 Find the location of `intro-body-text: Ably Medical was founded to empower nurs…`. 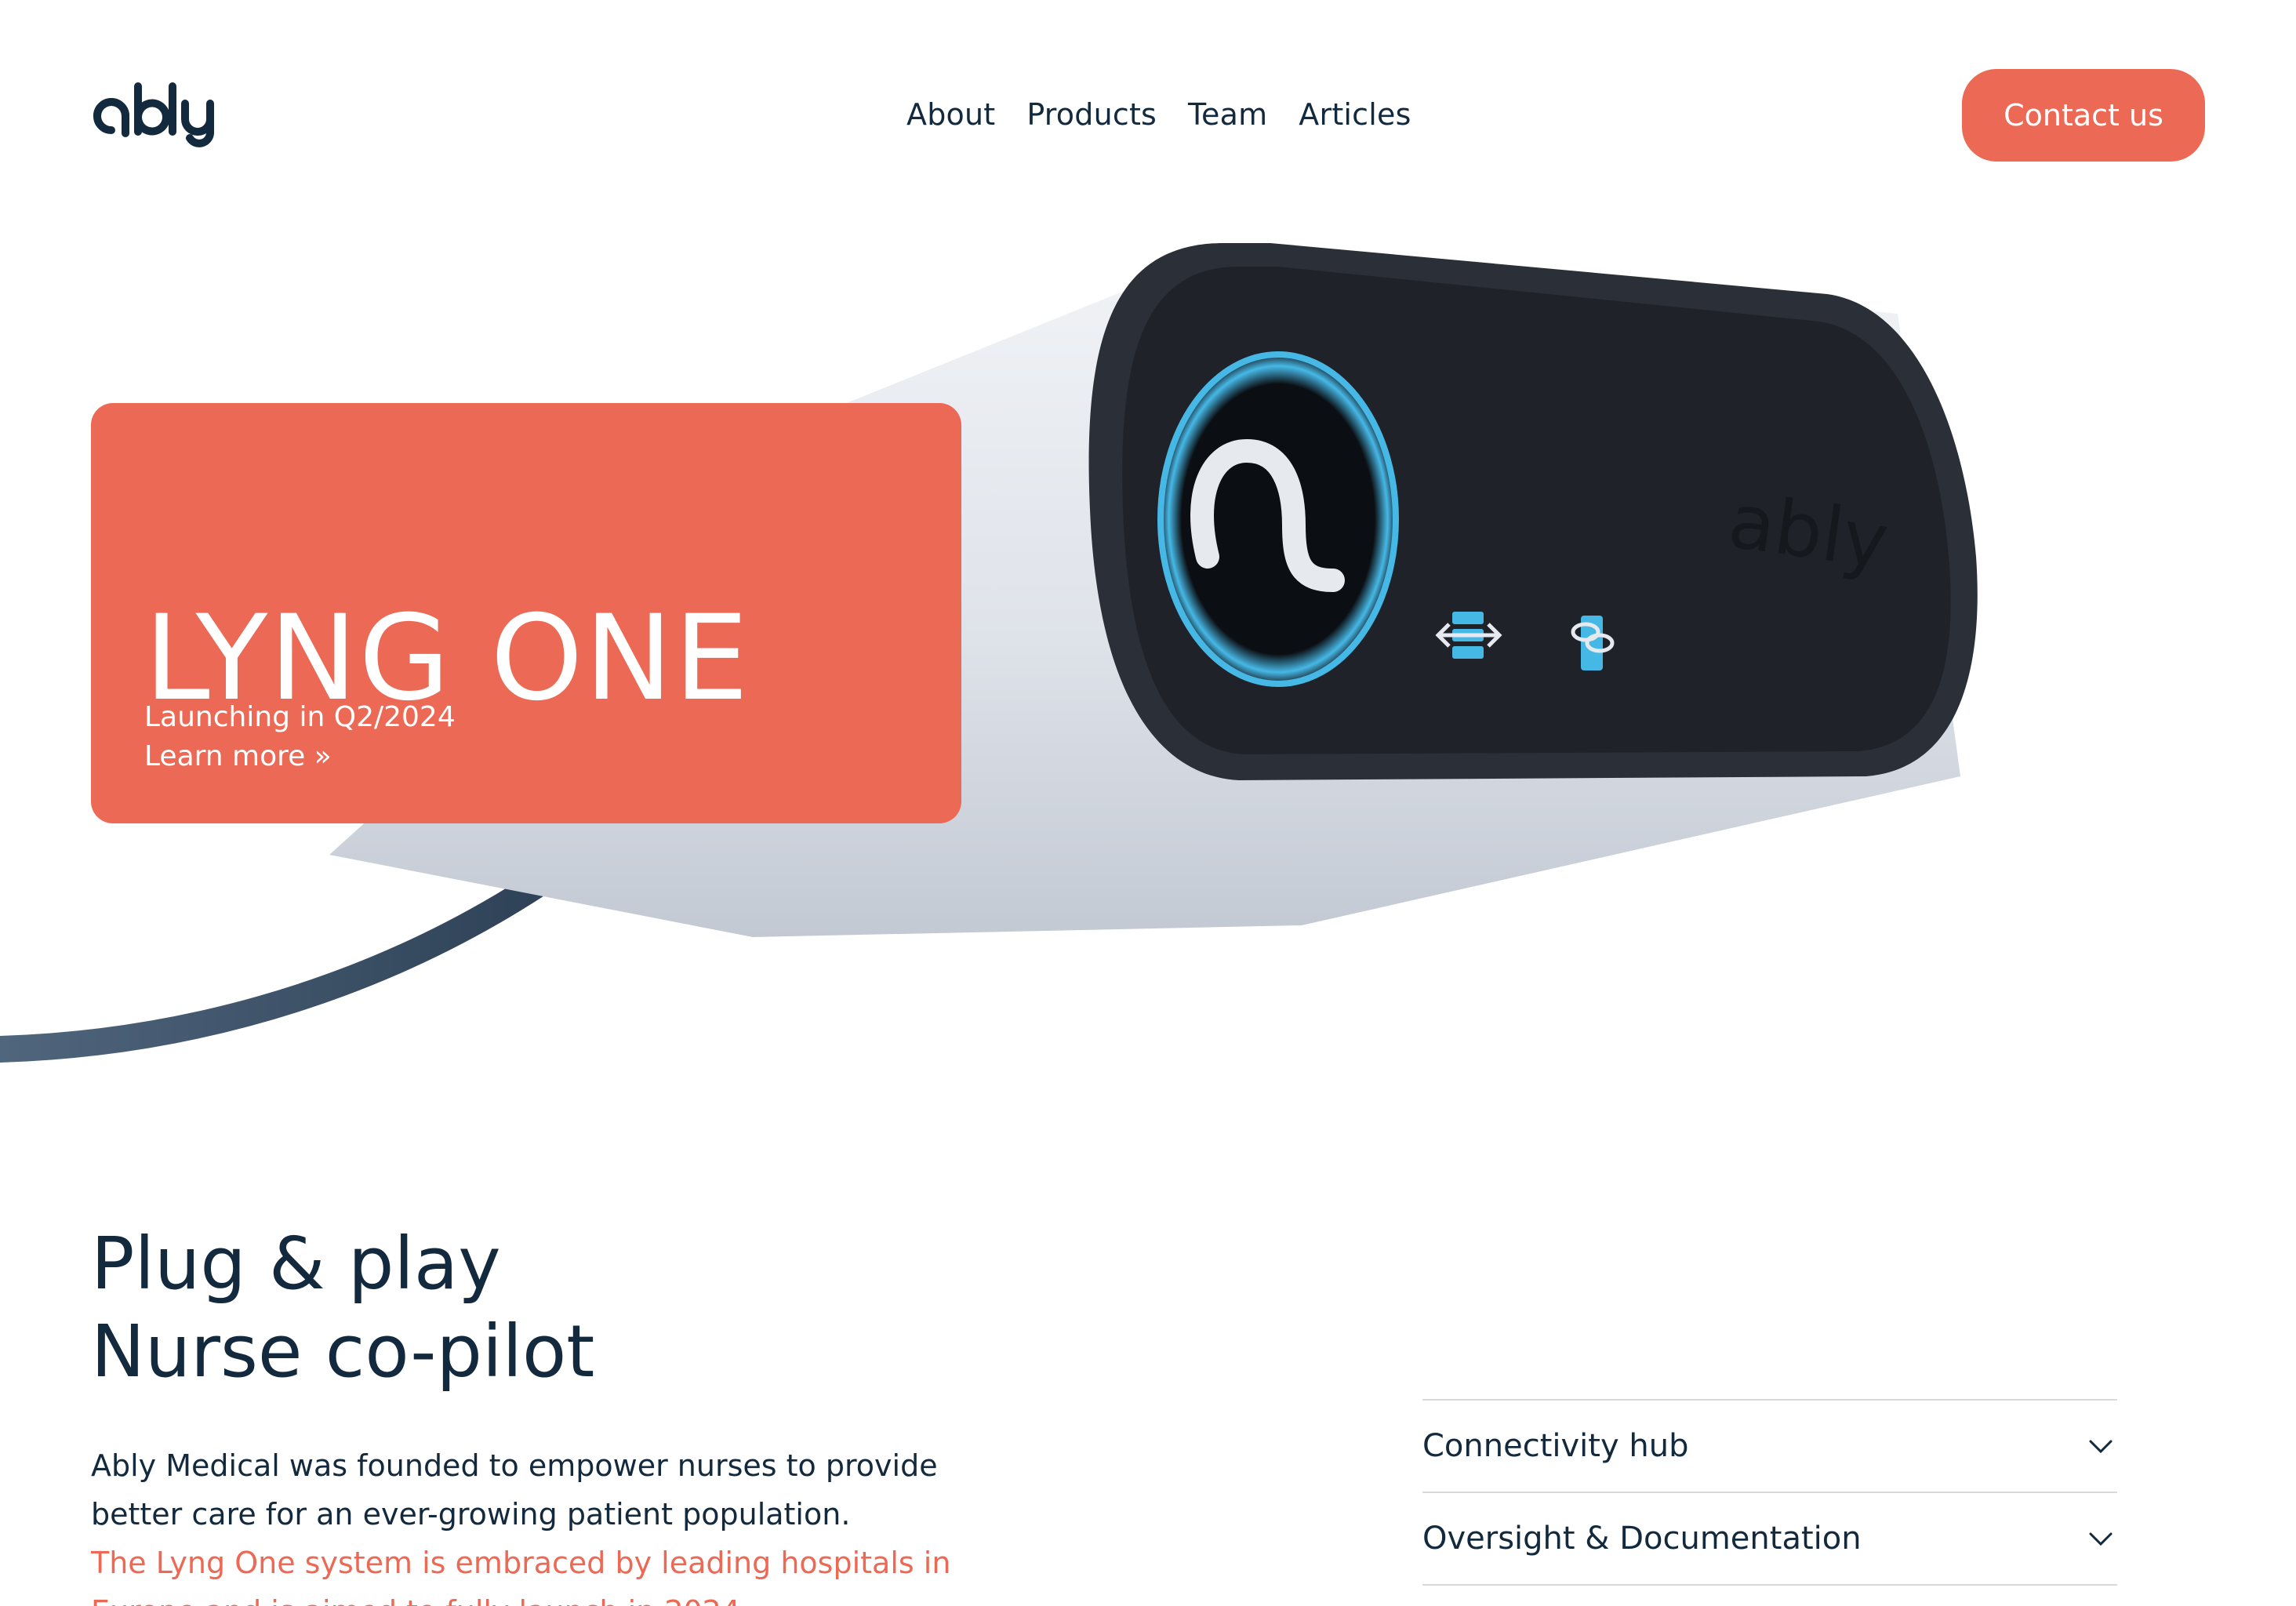

intro-body-text: Ably Medical was founded to empower nurs… is located at coordinates (514, 1490).